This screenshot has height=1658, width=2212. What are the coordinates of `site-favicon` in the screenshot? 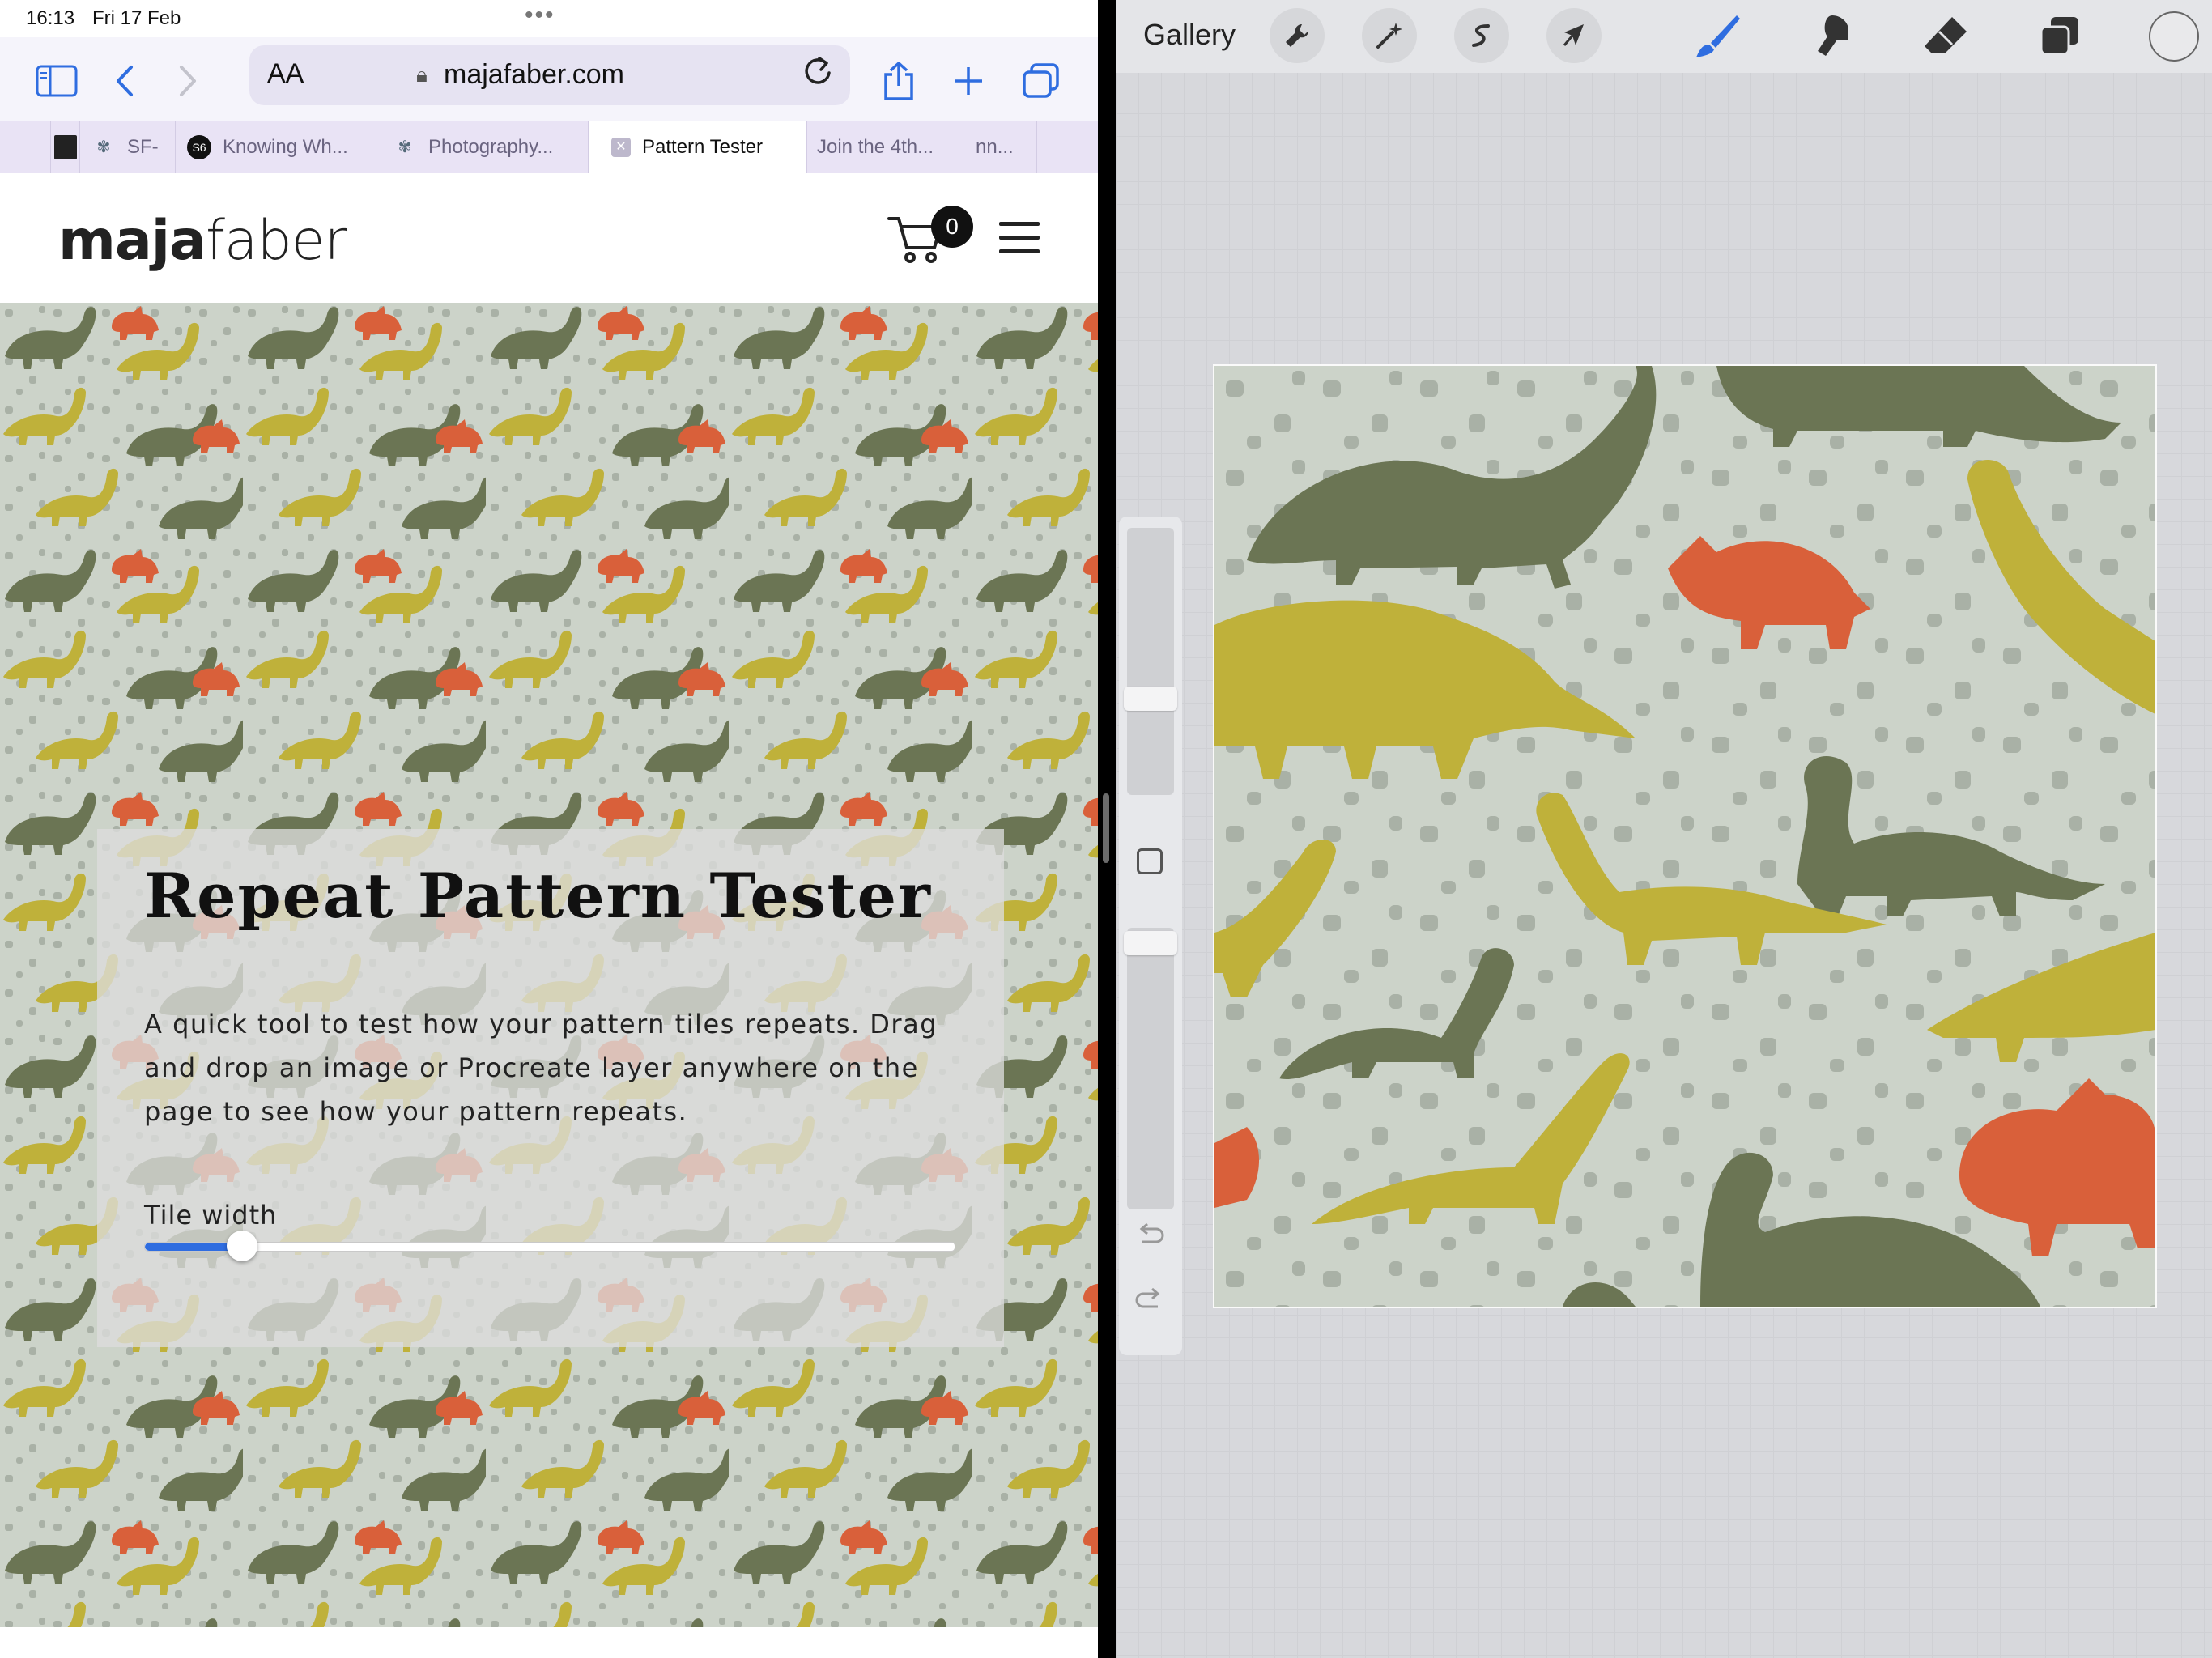 It's located at (65, 147).